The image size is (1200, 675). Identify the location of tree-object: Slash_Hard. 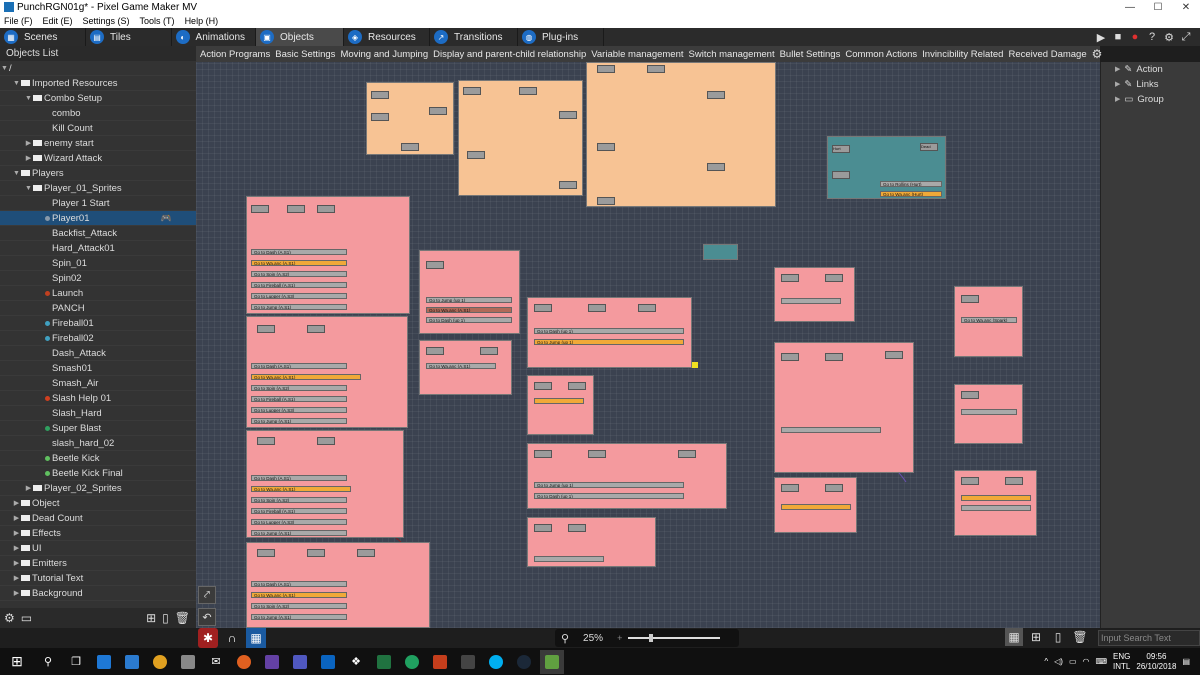
(98, 413).